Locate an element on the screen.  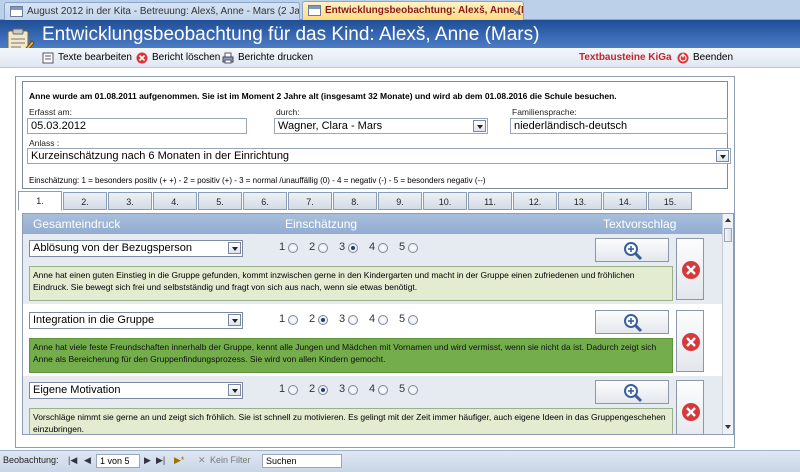
tab-page-13: 13. is located at coordinates (580, 201).